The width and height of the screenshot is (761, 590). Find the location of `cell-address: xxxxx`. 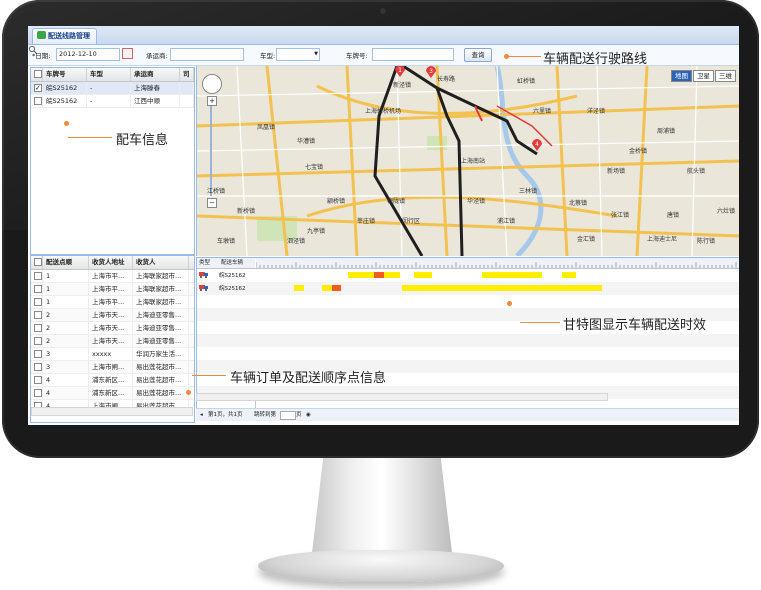

cell-address: xxxxx is located at coordinates (111, 354).